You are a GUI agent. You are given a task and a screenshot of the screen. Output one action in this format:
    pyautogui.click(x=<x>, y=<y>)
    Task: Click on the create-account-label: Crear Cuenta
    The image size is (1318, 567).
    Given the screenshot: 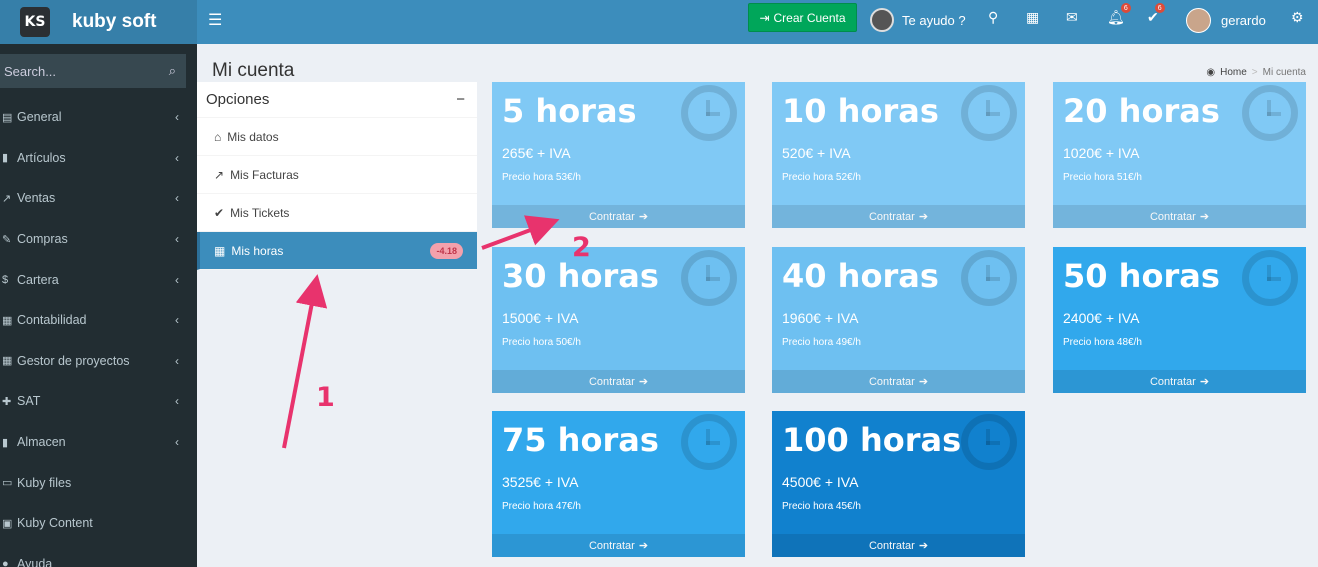 What is the action you would take?
    pyautogui.click(x=809, y=17)
    